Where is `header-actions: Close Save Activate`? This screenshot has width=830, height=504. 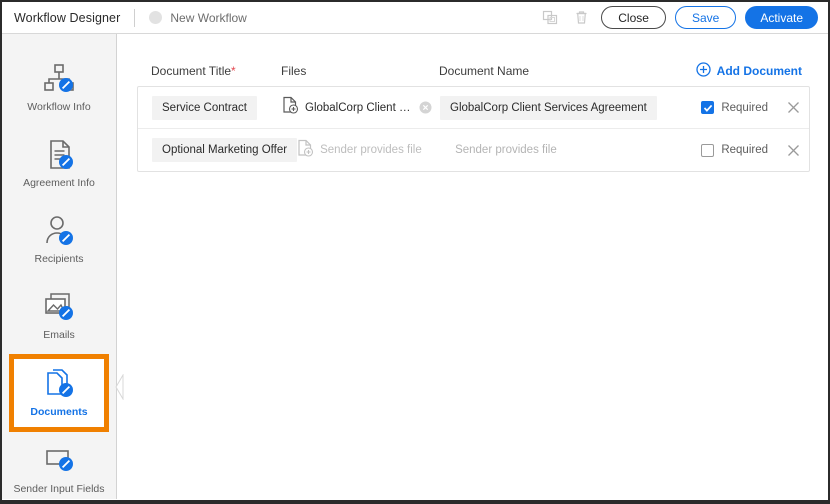 header-actions: Close Save Activate is located at coordinates (678, 17).